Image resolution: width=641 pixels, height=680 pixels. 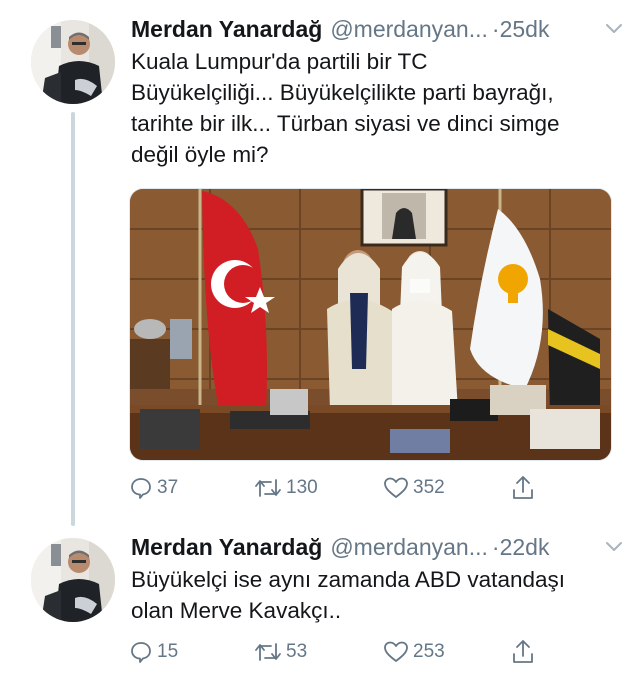 I want to click on like-button: 352, so click(x=414, y=488).